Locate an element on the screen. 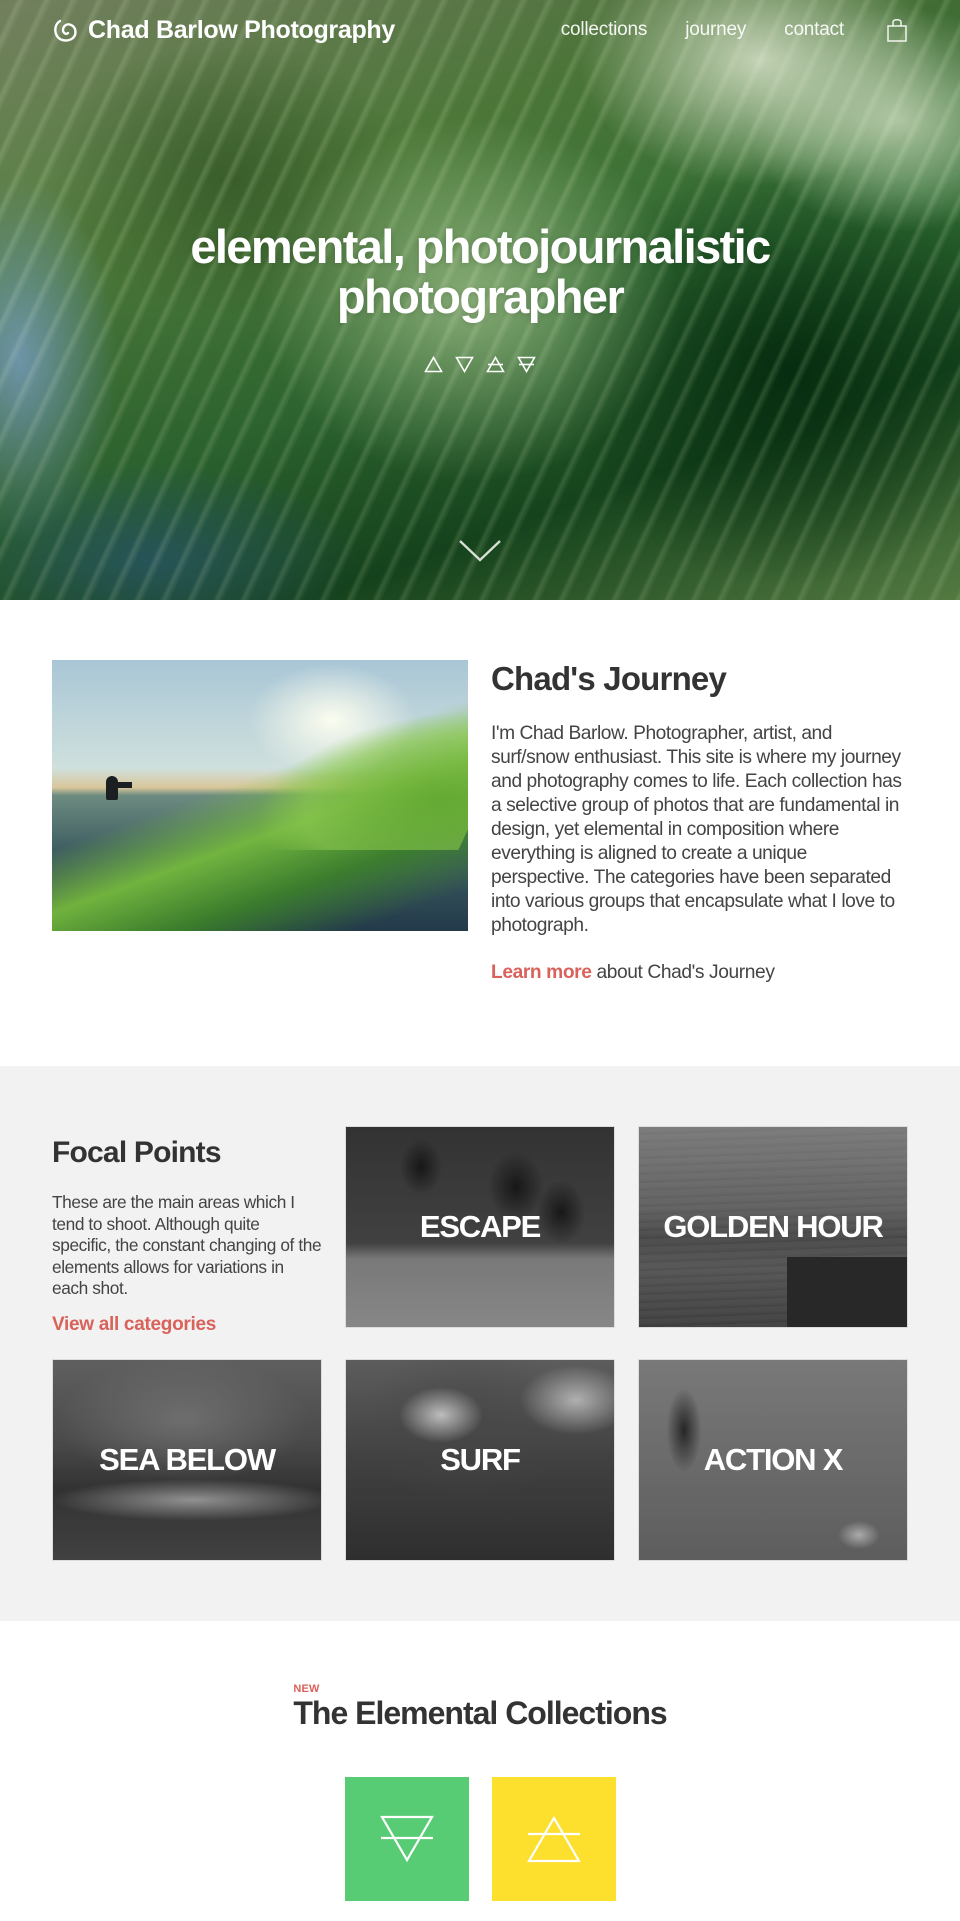  water-triangle-icon is located at coordinates (464, 364).